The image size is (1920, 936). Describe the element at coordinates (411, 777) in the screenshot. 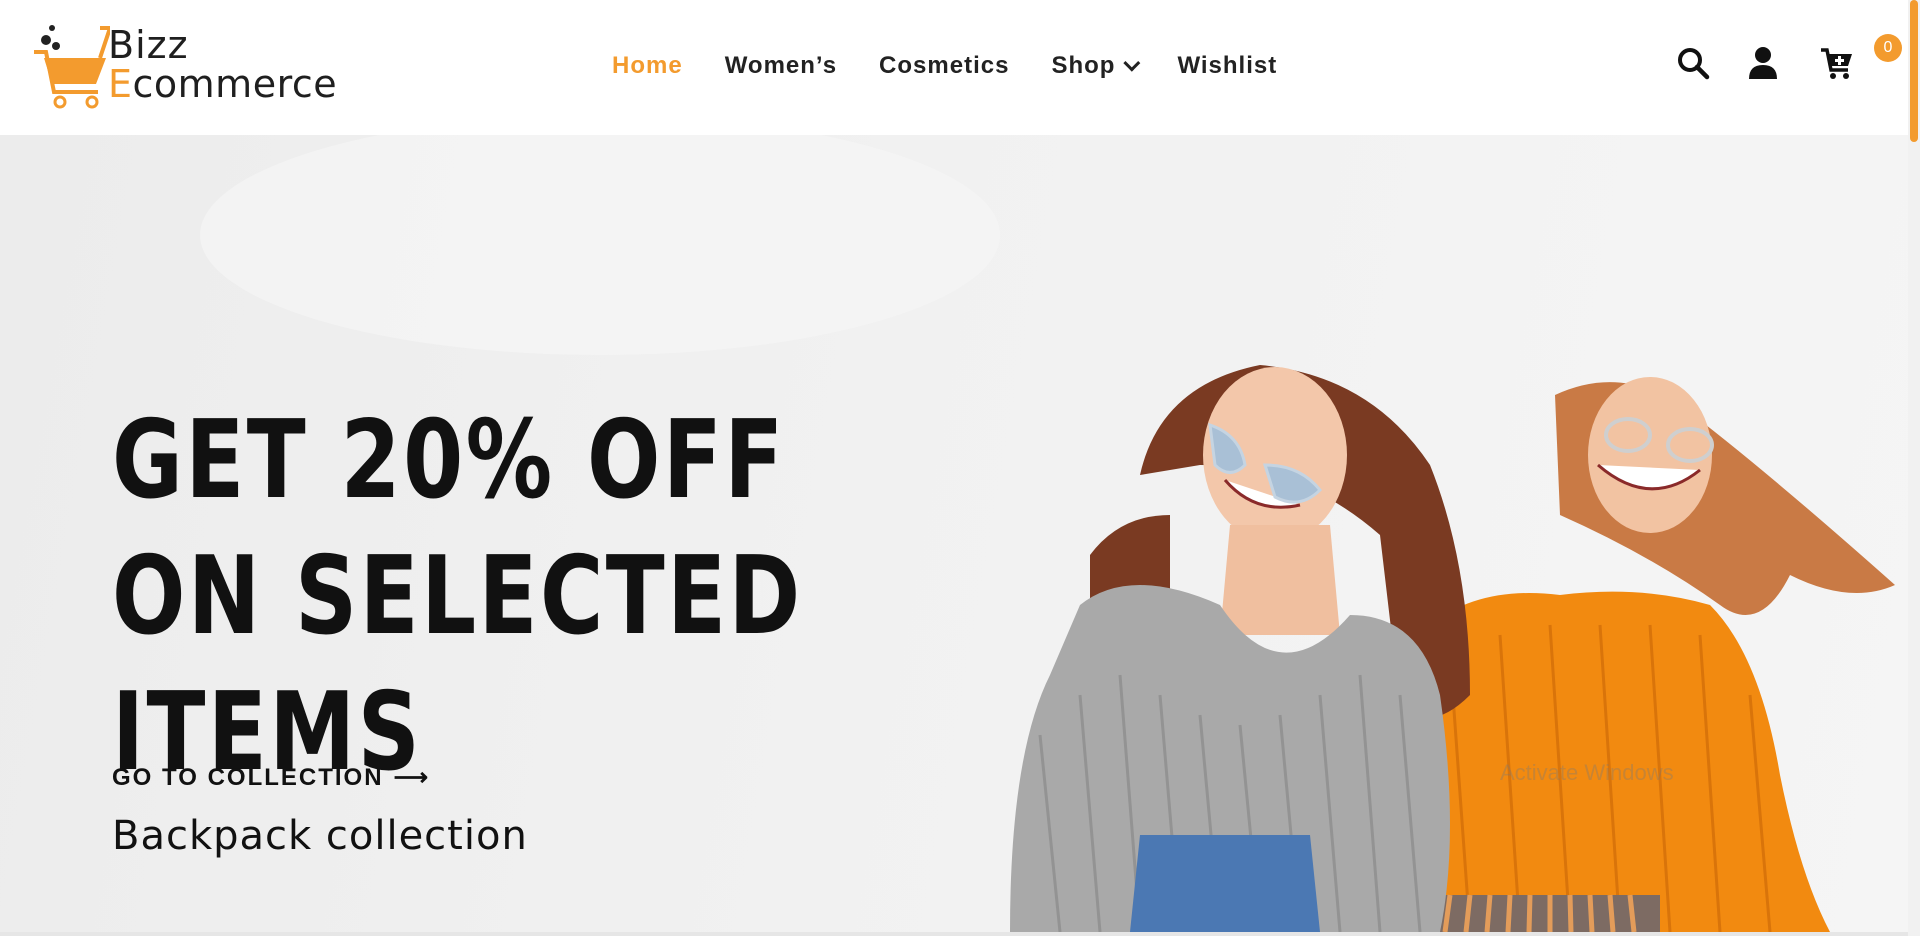

I see `arrow-right-icon: ⟶` at that location.